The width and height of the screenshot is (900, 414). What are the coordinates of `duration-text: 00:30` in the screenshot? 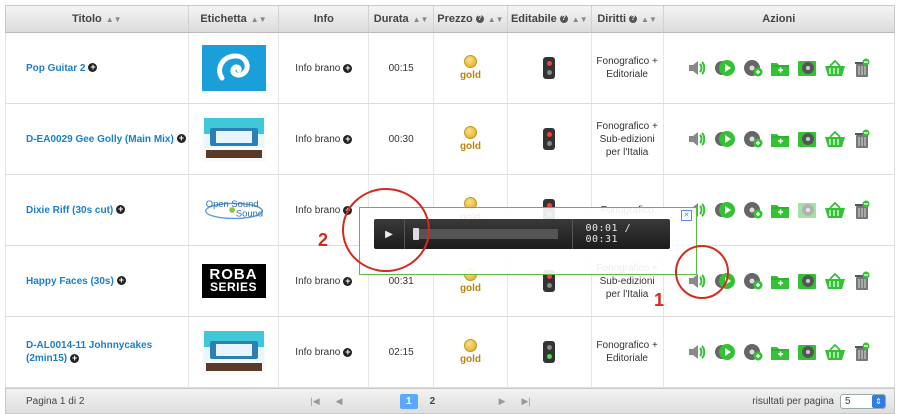 It's located at (401, 139).